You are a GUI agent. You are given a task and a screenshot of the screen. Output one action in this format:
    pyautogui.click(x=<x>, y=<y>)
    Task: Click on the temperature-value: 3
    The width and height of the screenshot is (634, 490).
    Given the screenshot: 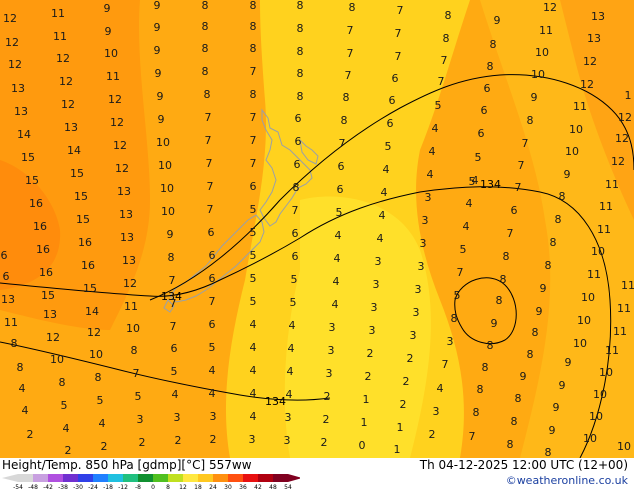 What is the action you would take?
    pyautogui.click(x=374, y=307)
    